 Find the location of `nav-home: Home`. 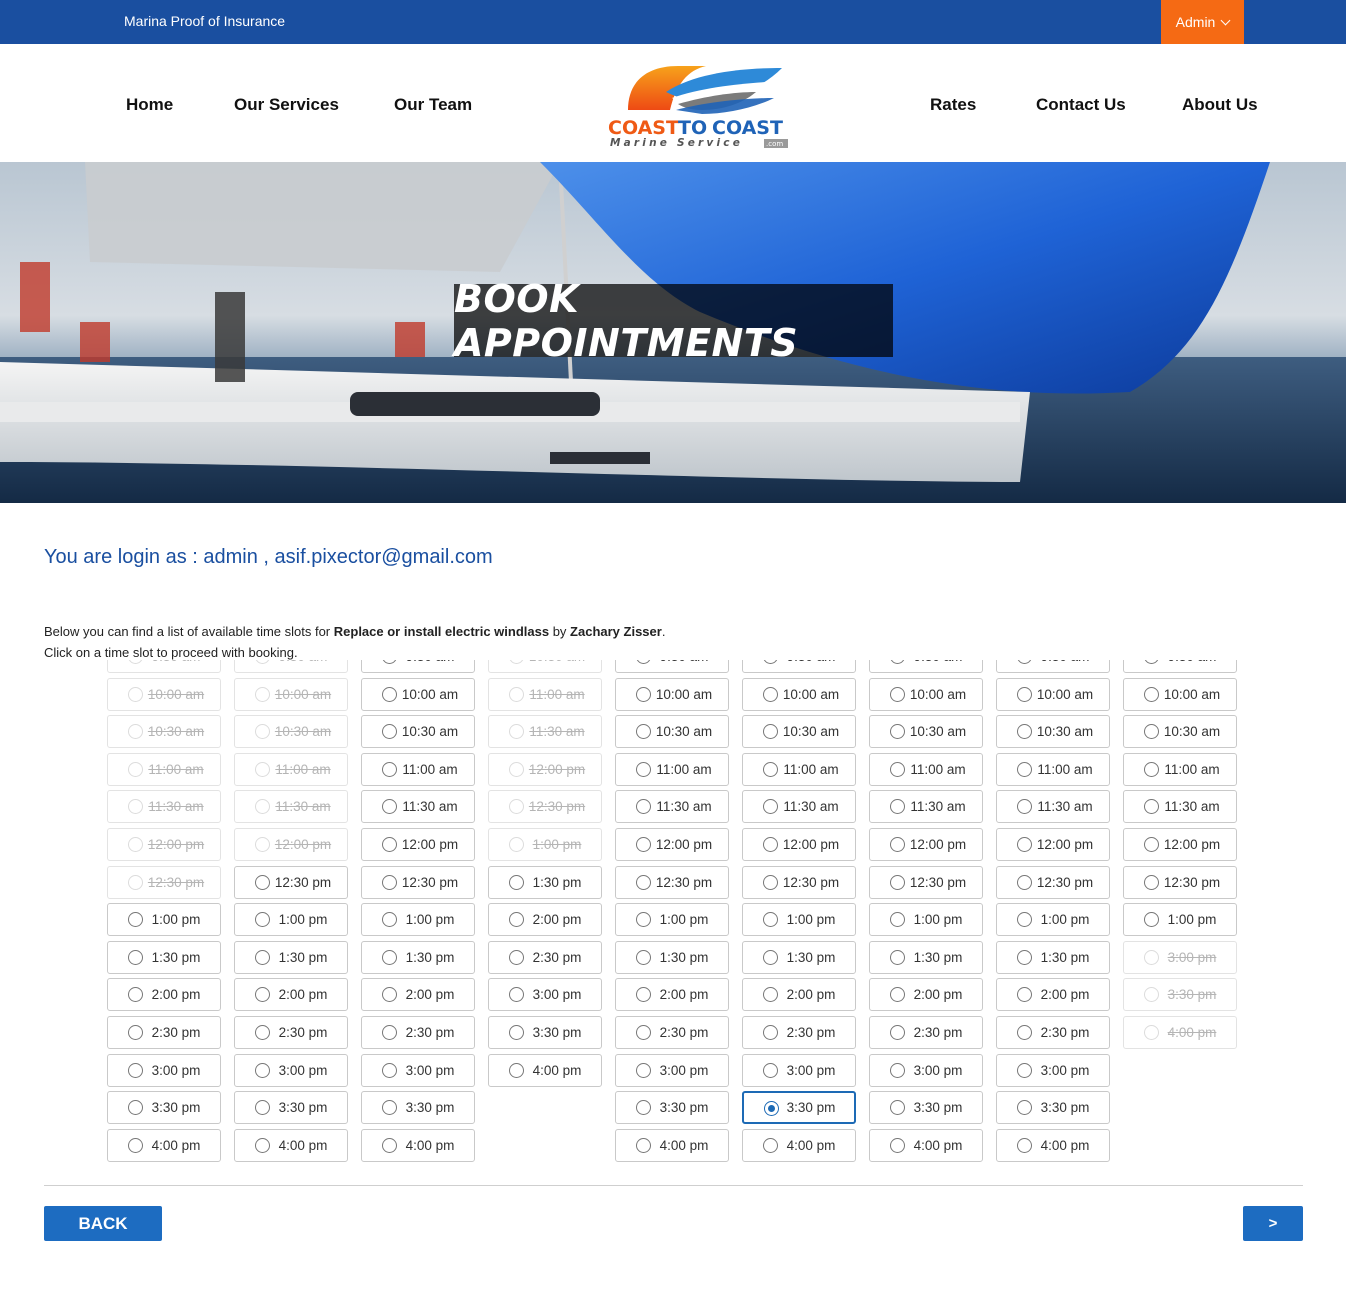

nav-home: Home is located at coordinates (149, 105).